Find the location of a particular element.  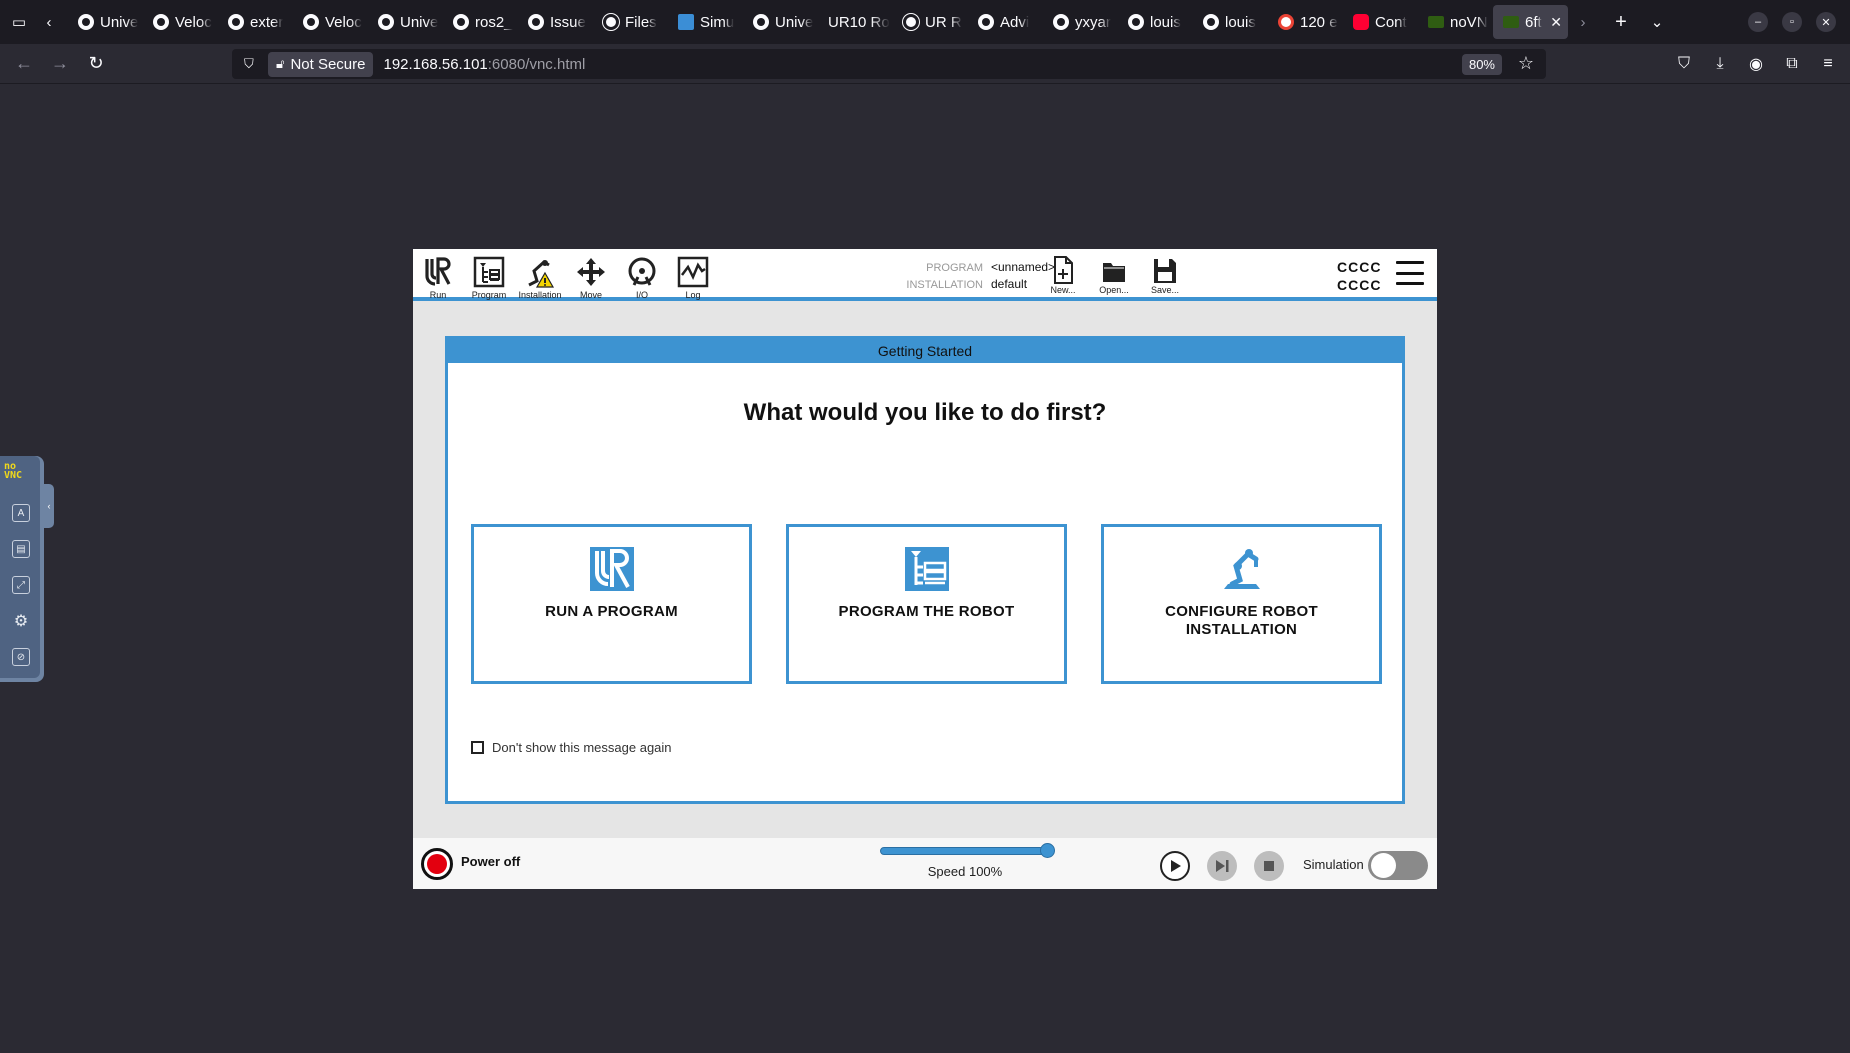

nav-installation: Installation is located at coordinates (540, 278).